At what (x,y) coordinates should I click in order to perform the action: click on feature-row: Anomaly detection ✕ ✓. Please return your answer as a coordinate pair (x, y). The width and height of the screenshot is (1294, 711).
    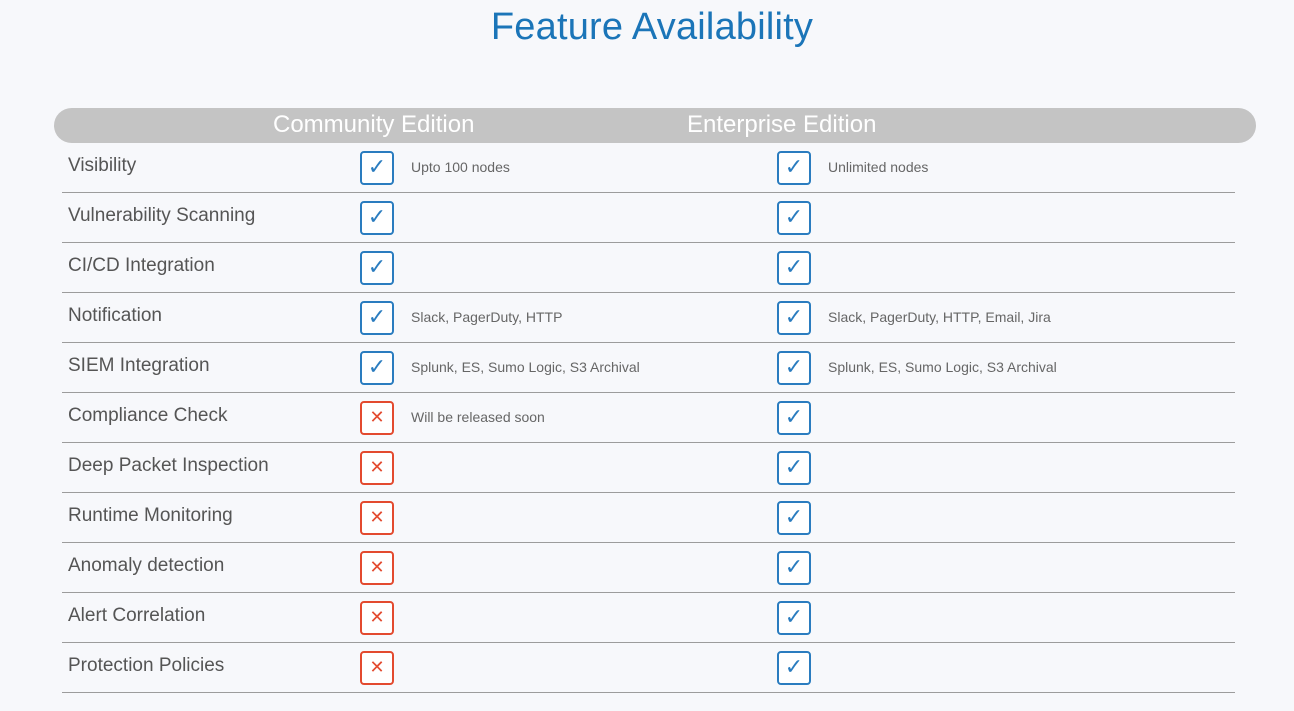
    Looking at the image, I should click on (648, 568).